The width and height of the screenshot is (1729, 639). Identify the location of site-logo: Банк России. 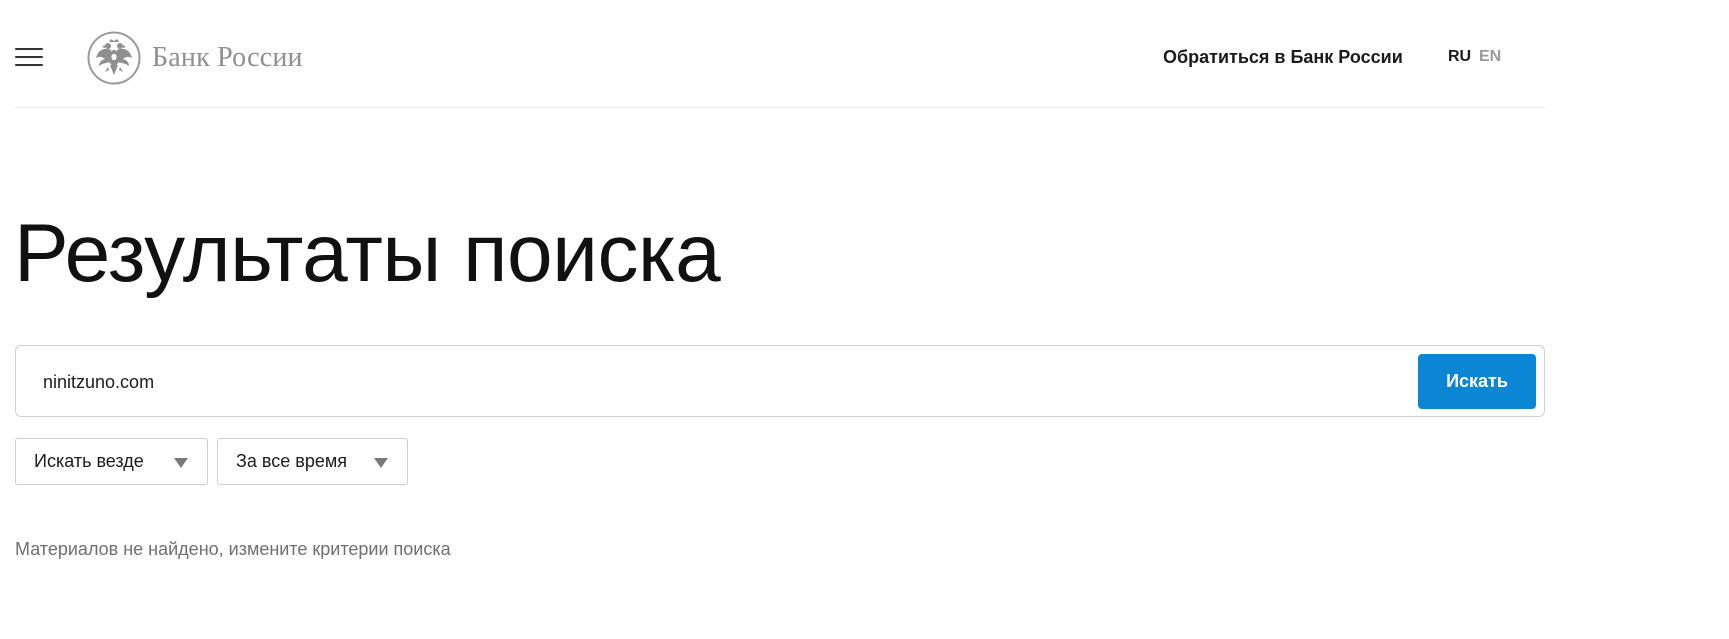
(195, 58).